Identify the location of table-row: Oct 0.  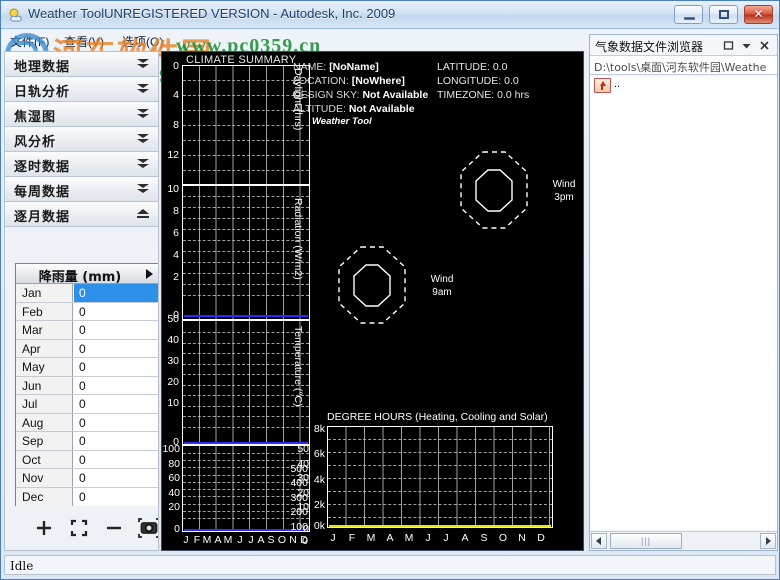
(87, 459).